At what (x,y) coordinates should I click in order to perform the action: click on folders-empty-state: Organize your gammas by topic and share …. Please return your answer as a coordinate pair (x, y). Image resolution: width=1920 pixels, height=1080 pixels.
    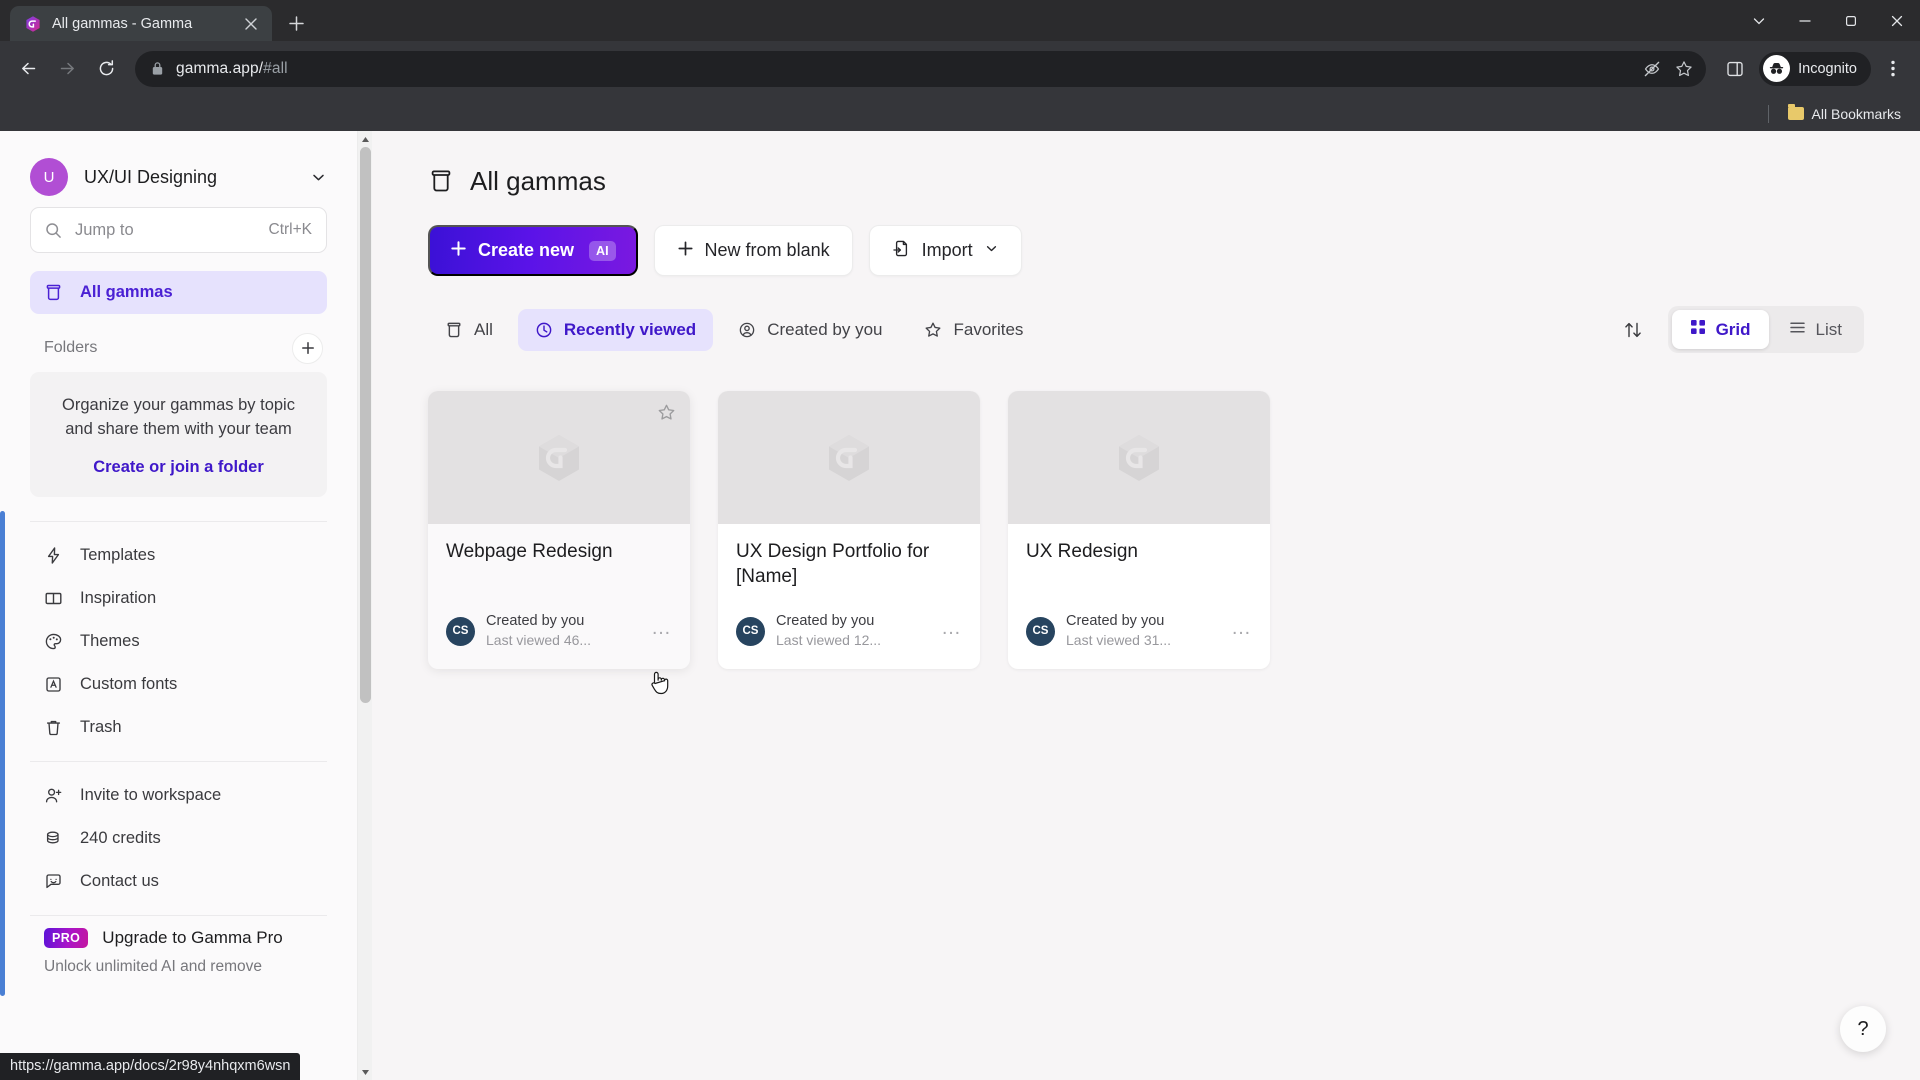
    Looking at the image, I should click on (178, 434).